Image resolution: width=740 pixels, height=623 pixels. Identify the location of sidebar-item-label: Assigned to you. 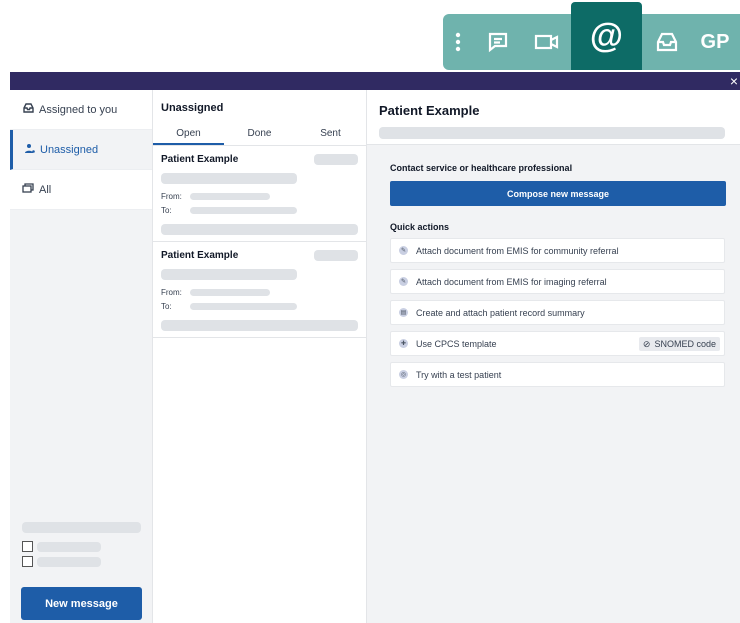
(78, 109).